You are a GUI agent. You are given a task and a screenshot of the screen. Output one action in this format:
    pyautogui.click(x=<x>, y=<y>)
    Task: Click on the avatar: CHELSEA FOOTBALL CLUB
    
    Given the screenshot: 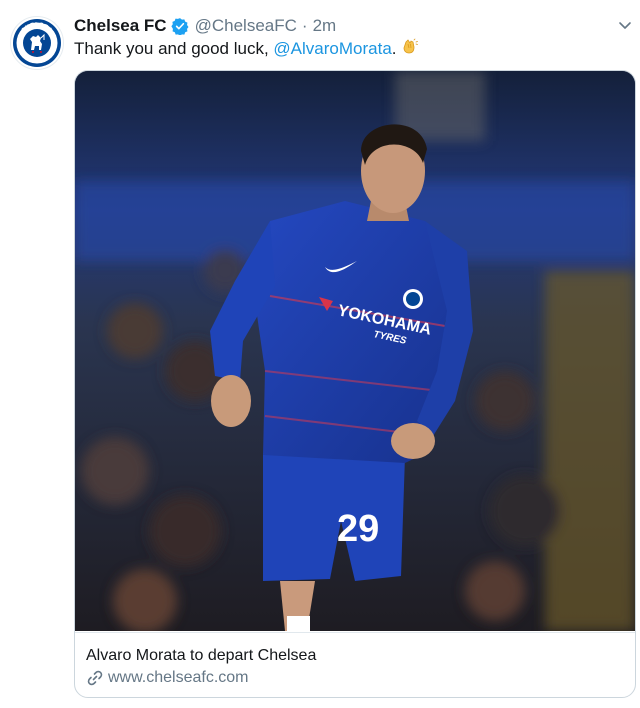 What is the action you would take?
    pyautogui.click(x=37, y=43)
    